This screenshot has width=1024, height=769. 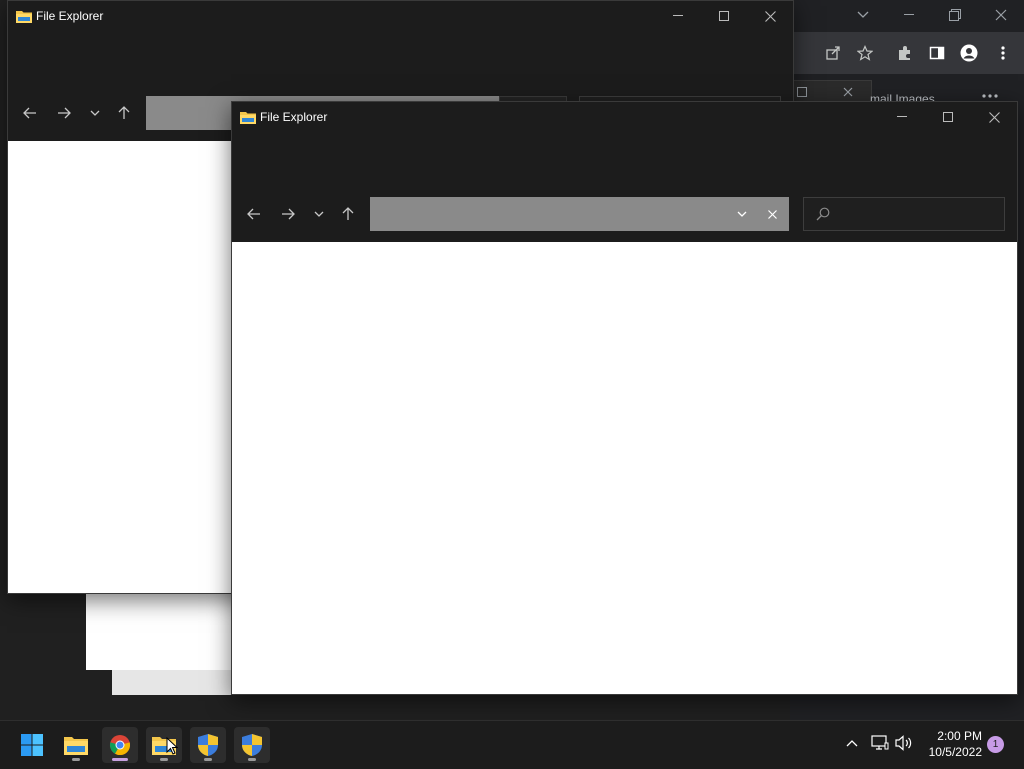 I want to click on side-panel-button, so click(x=937, y=53).